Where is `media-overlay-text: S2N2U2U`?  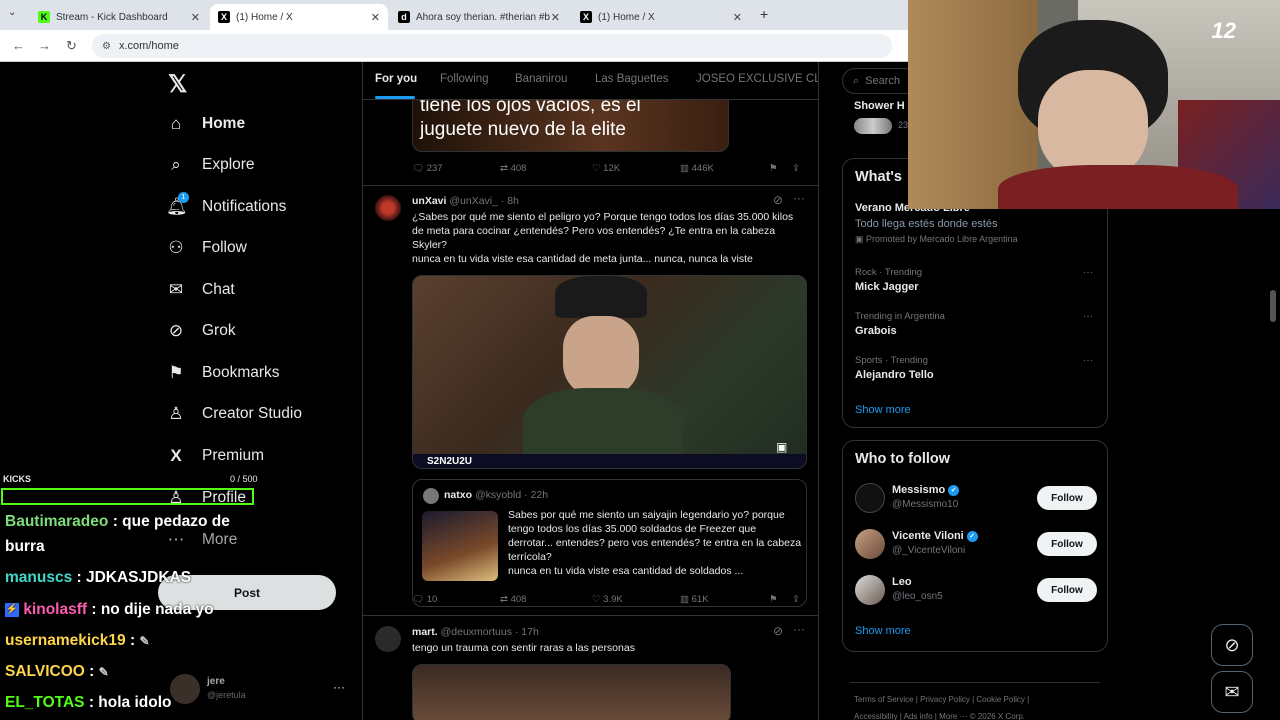
media-overlay-text: S2N2U2U is located at coordinates (450, 461).